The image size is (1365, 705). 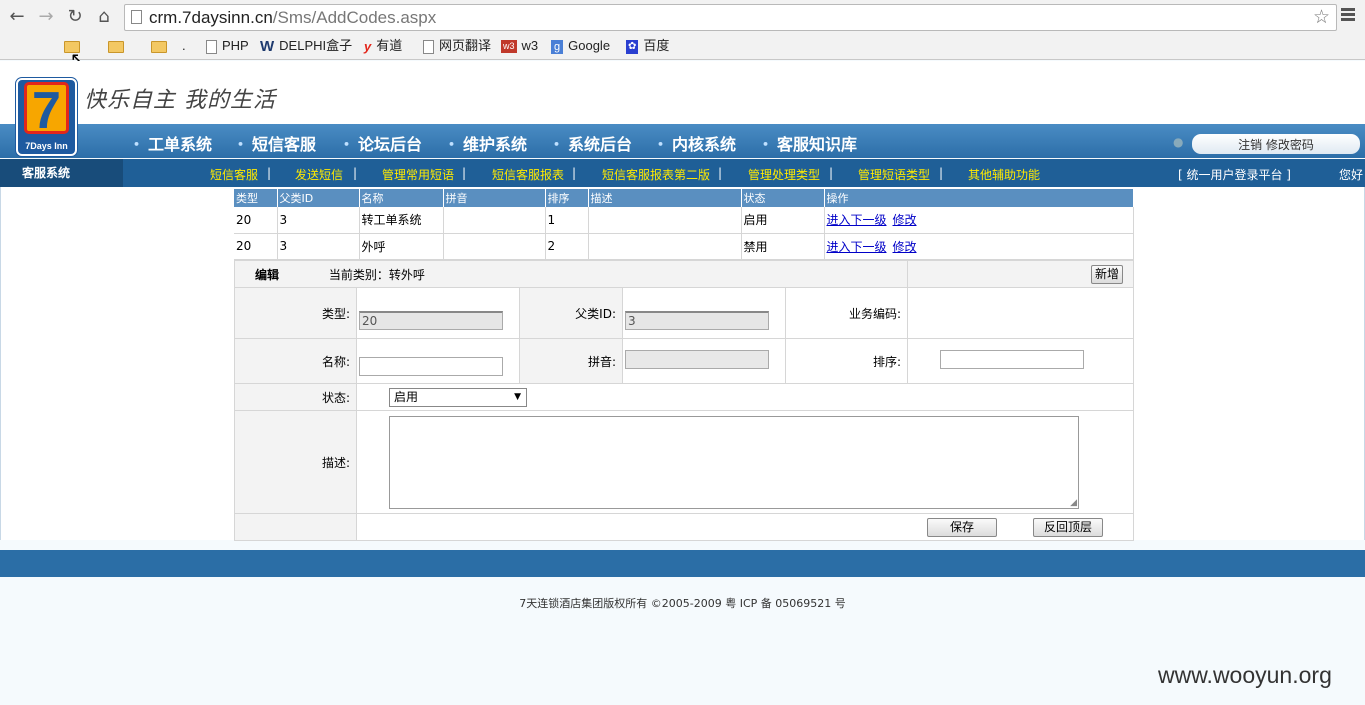 What do you see at coordinates (382, 143) in the screenshot?
I see `nav-item-forum-admin: 论坛后台` at bounding box center [382, 143].